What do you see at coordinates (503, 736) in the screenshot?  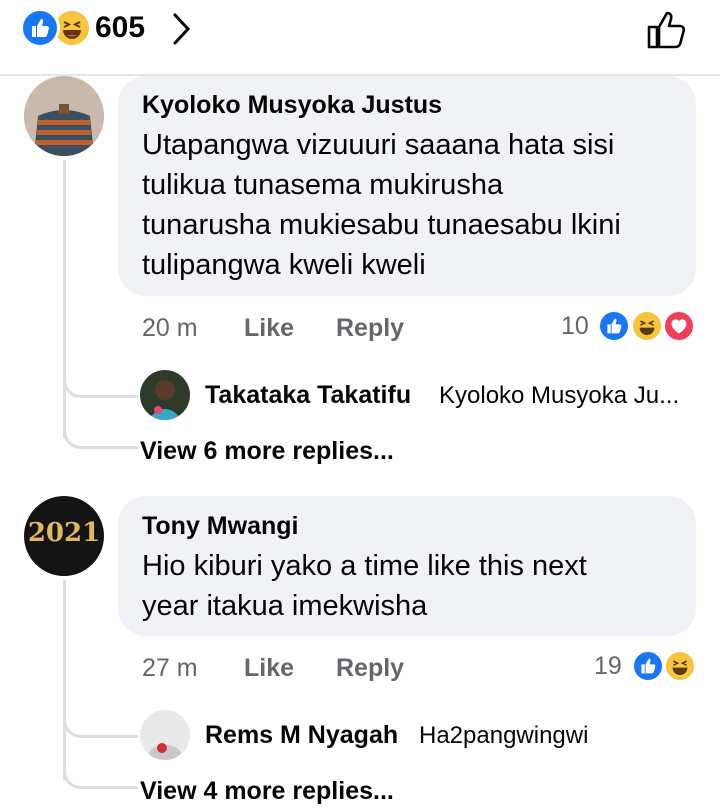 I see `reply-text: Ha2pangwingwi` at bounding box center [503, 736].